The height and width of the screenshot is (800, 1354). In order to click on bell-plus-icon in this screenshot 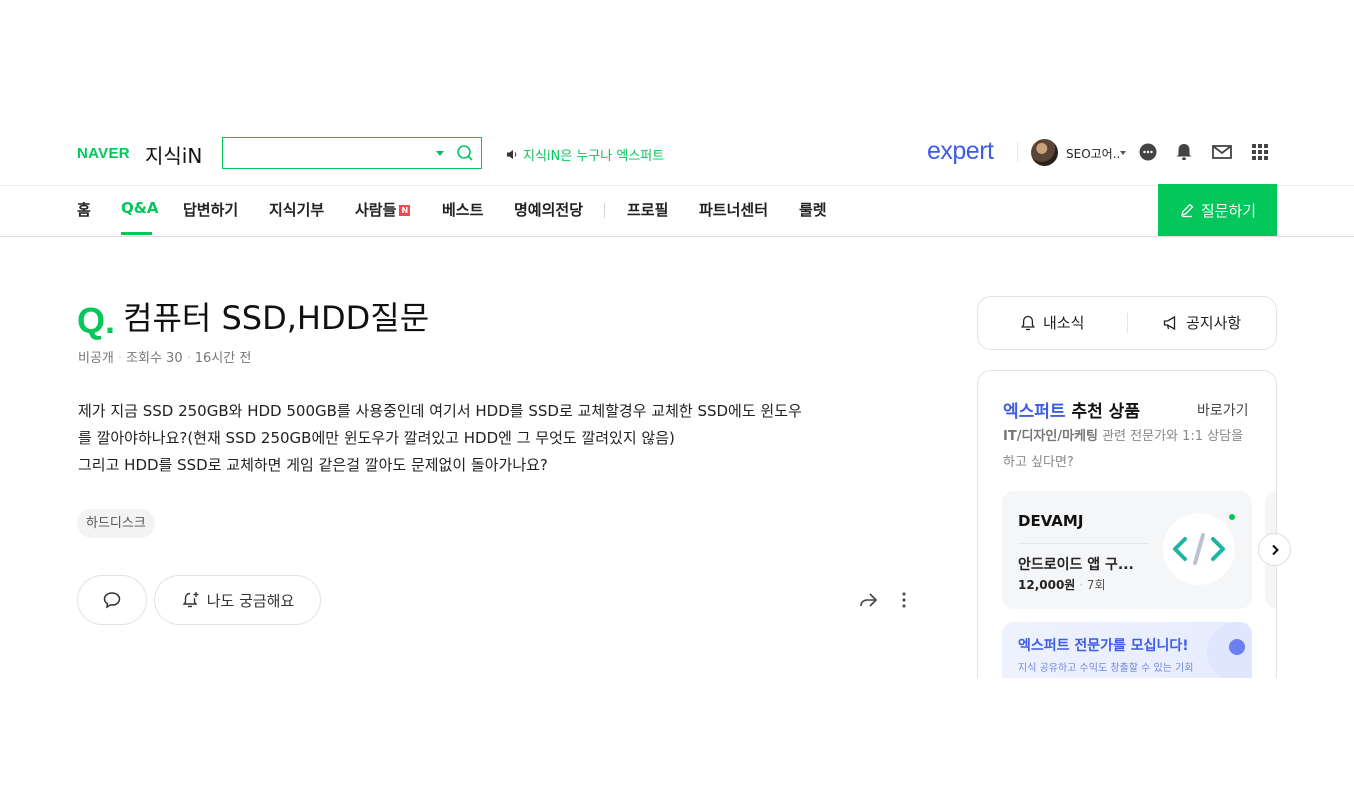, I will do `click(190, 600)`.